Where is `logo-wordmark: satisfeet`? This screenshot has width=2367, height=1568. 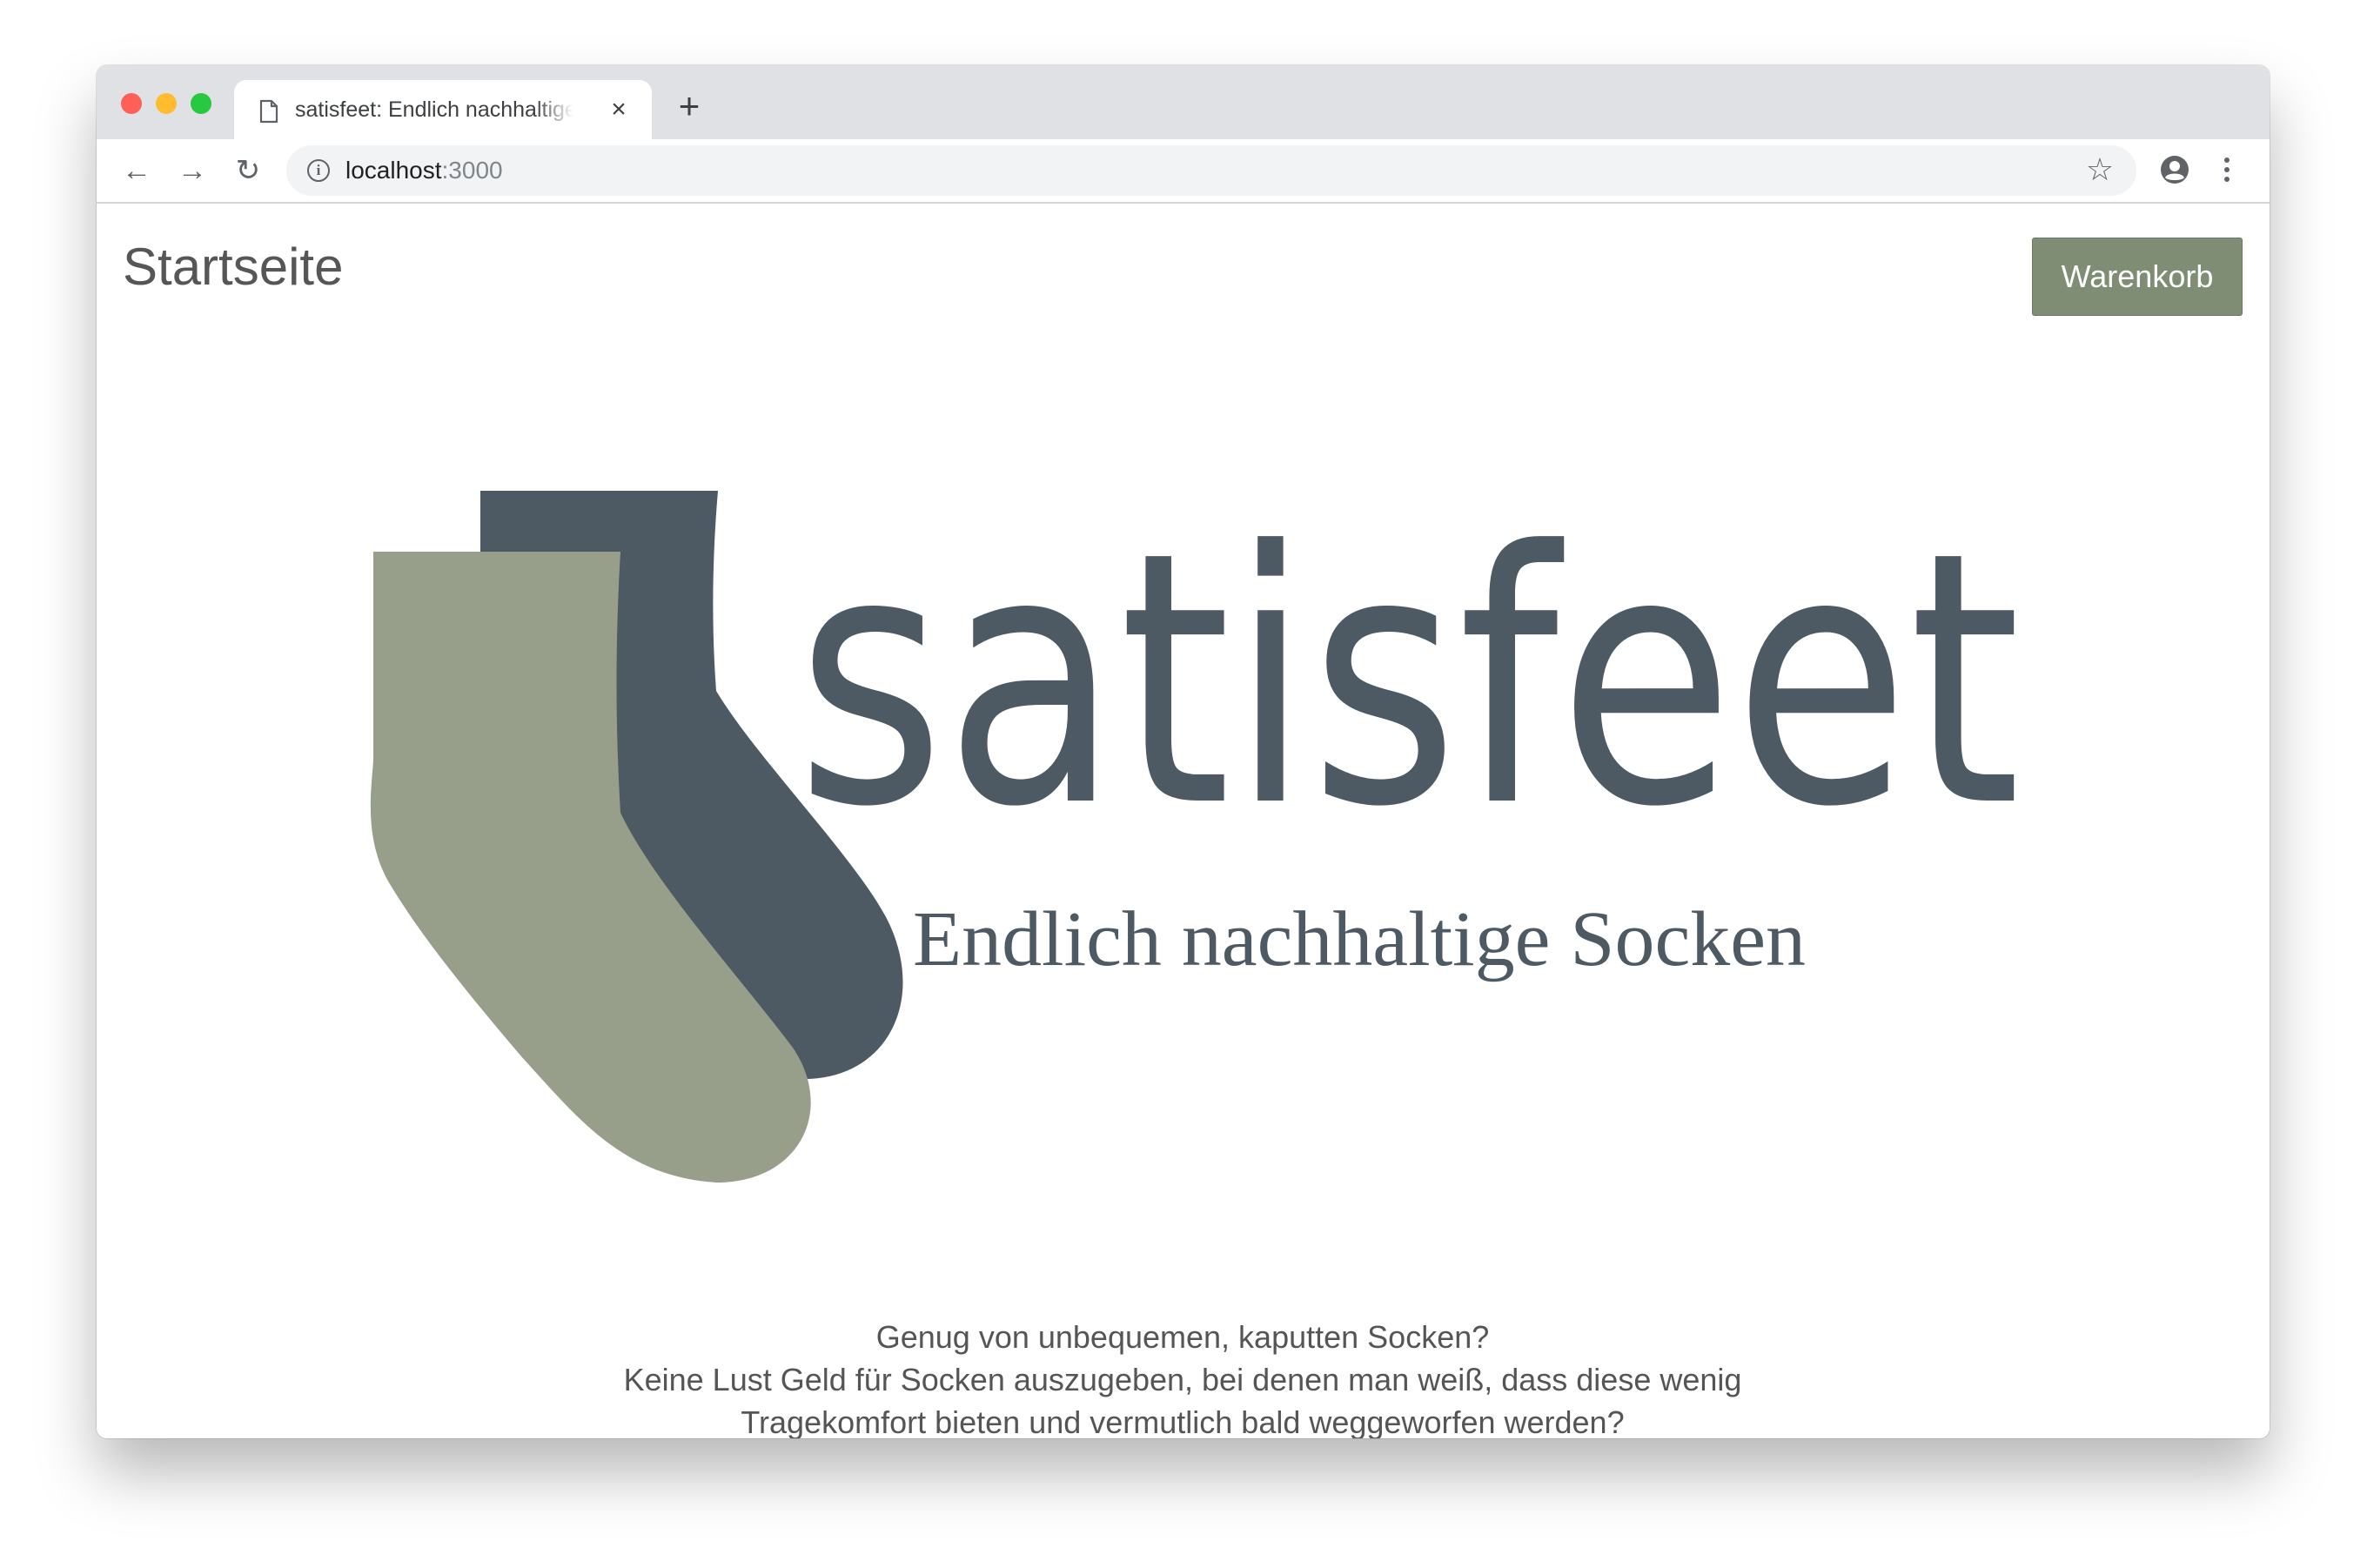
logo-wordmark: satisfeet is located at coordinates (1408, 681).